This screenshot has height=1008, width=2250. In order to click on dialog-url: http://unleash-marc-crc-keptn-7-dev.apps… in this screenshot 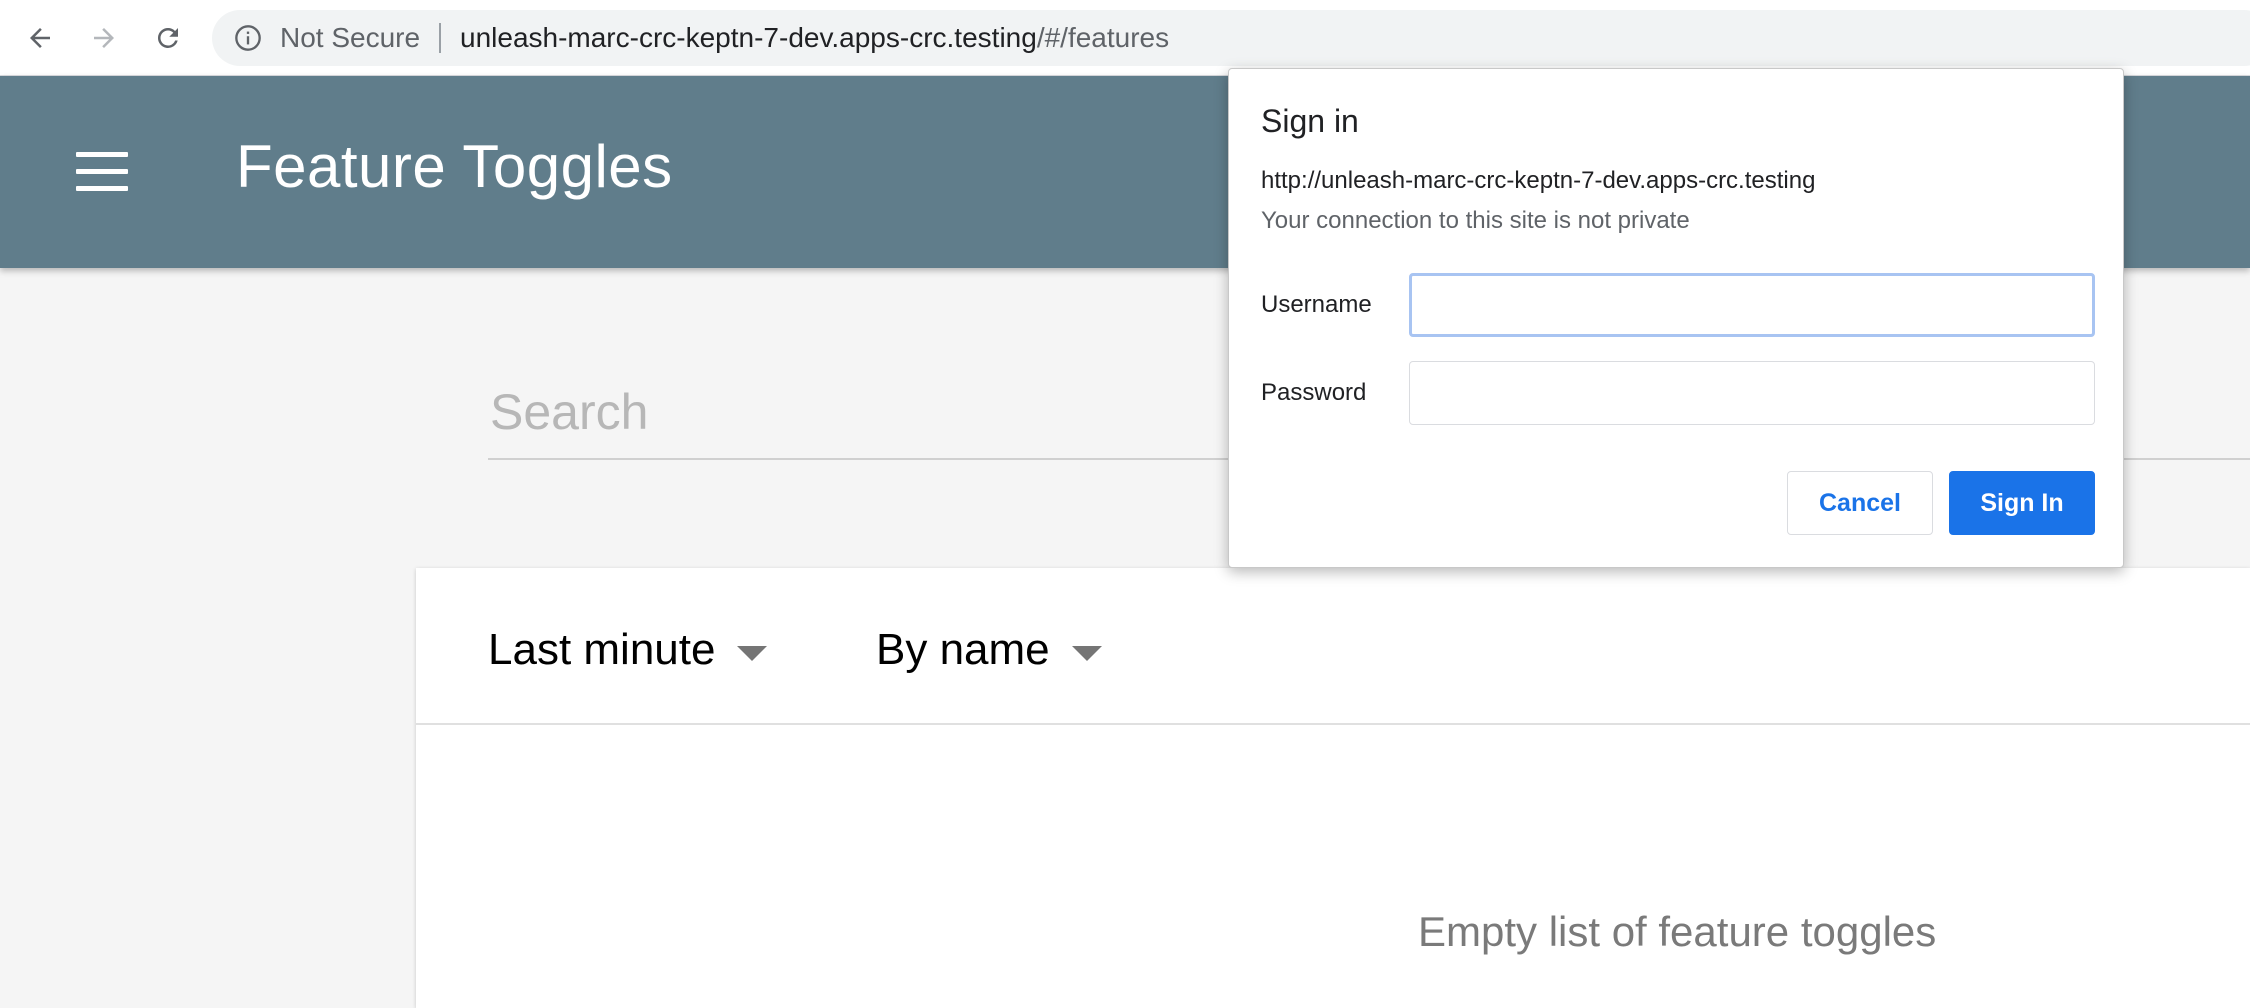, I will do `click(1538, 180)`.